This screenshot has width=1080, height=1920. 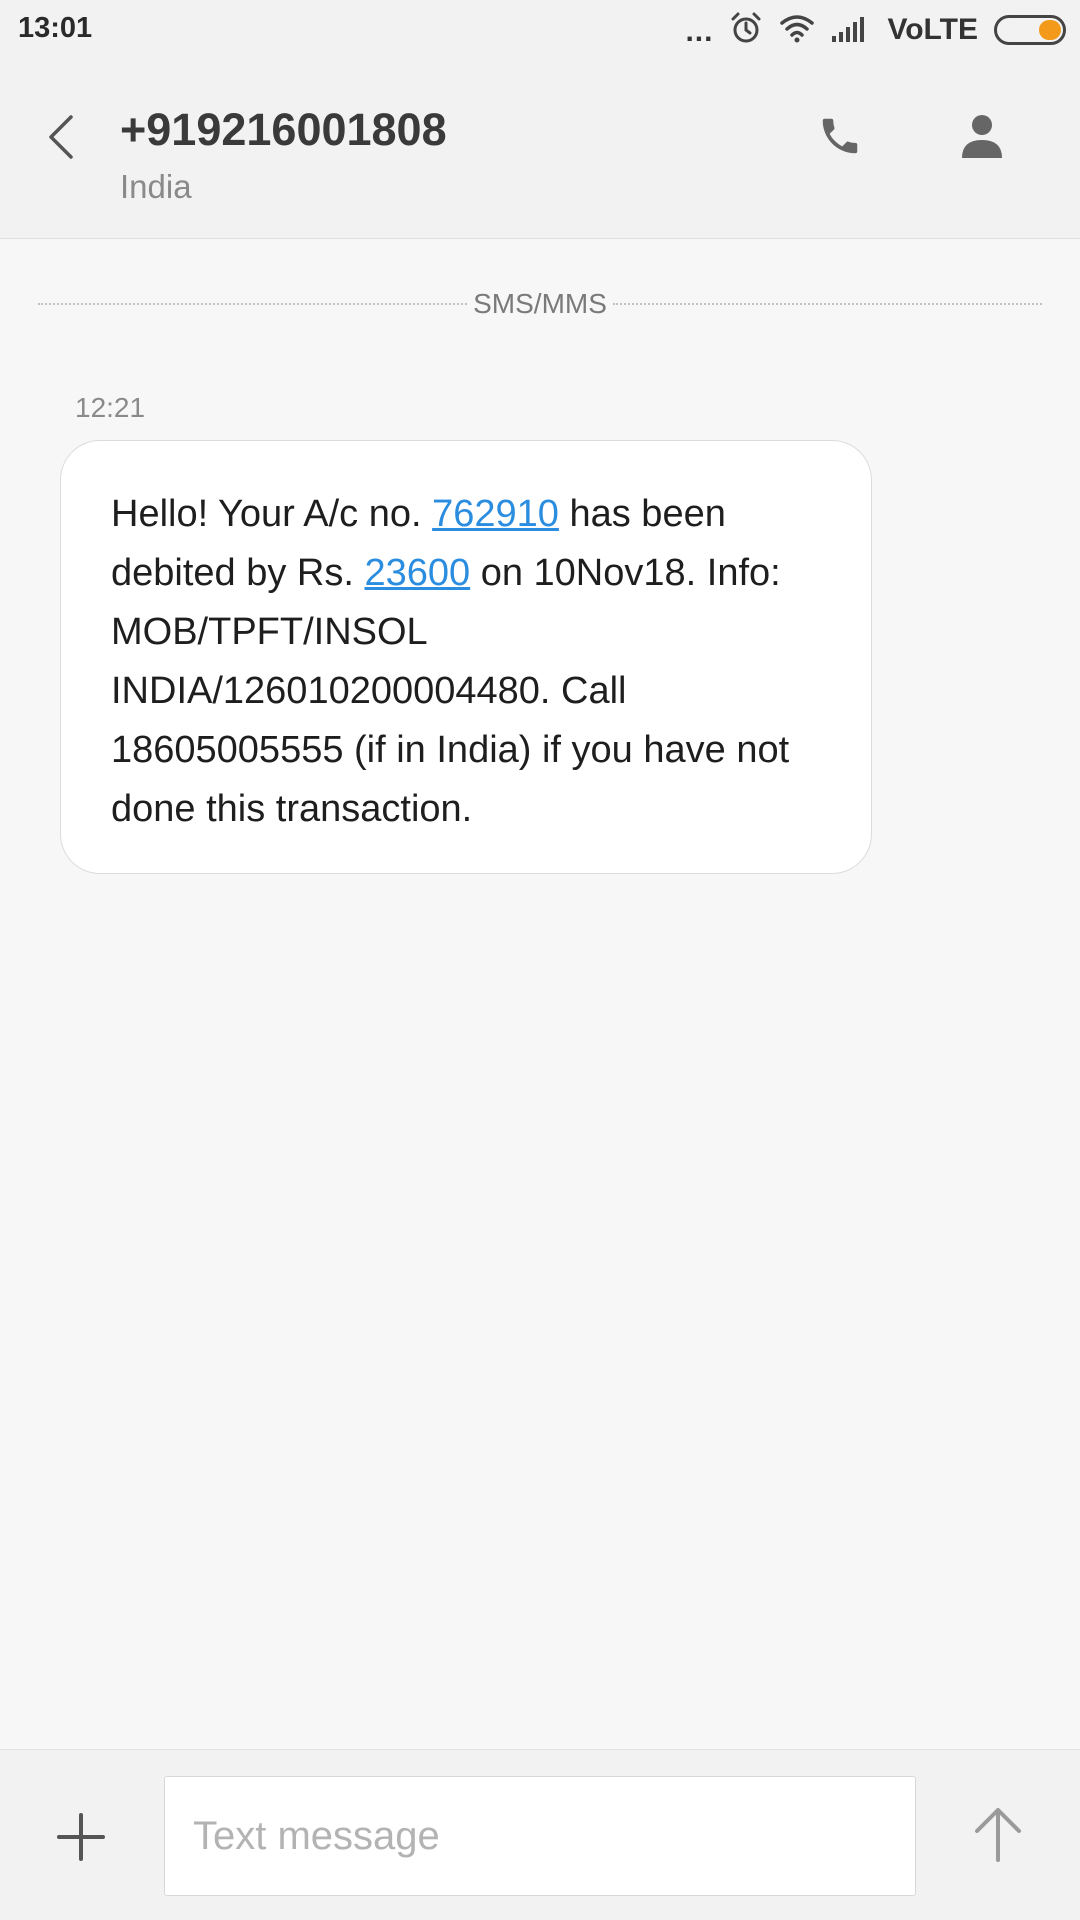 What do you see at coordinates (272, 514) in the screenshot?
I see `message-text-segment: Hello! Your A/c no.` at bounding box center [272, 514].